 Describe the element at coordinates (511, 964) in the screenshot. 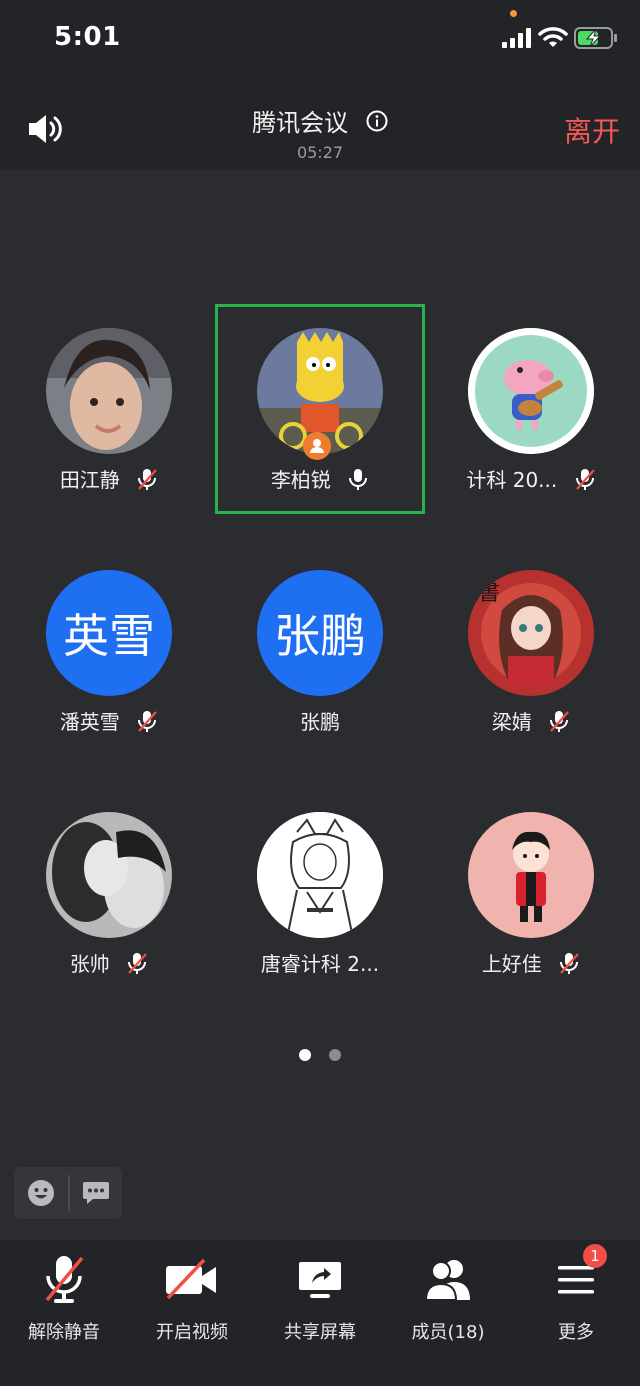

I see `participant-name: 上好佳` at that location.